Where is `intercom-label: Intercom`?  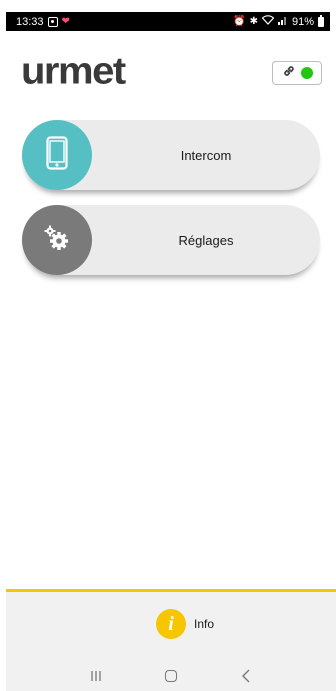 intercom-label: Intercom is located at coordinates (206, 155).